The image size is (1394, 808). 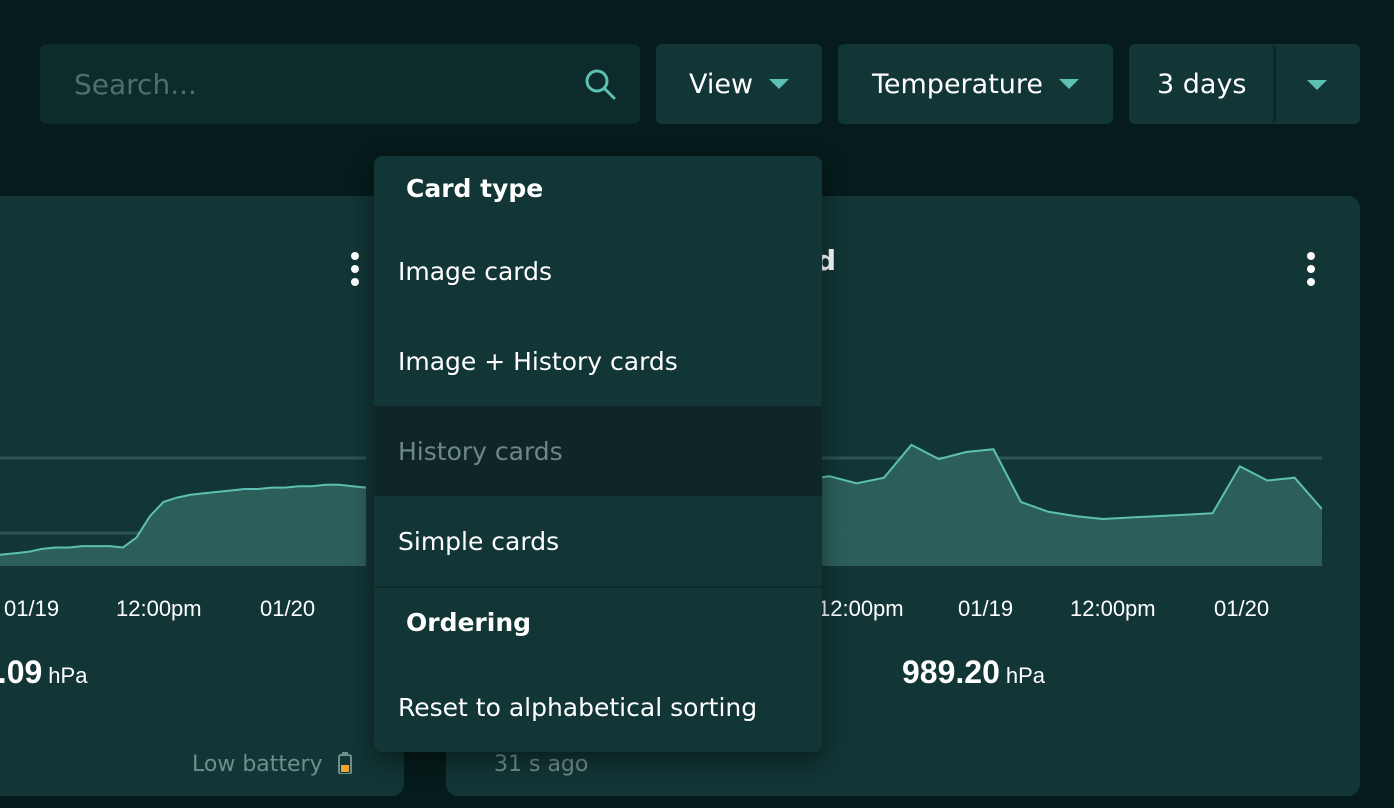 I want to click on battery-status-label: Low battery, so click(x=257, y=764).